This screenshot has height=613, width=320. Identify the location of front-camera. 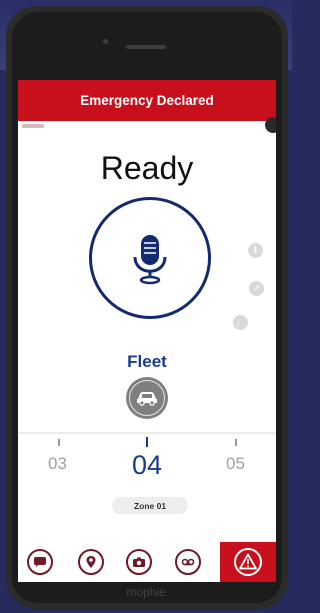
(105, 41).